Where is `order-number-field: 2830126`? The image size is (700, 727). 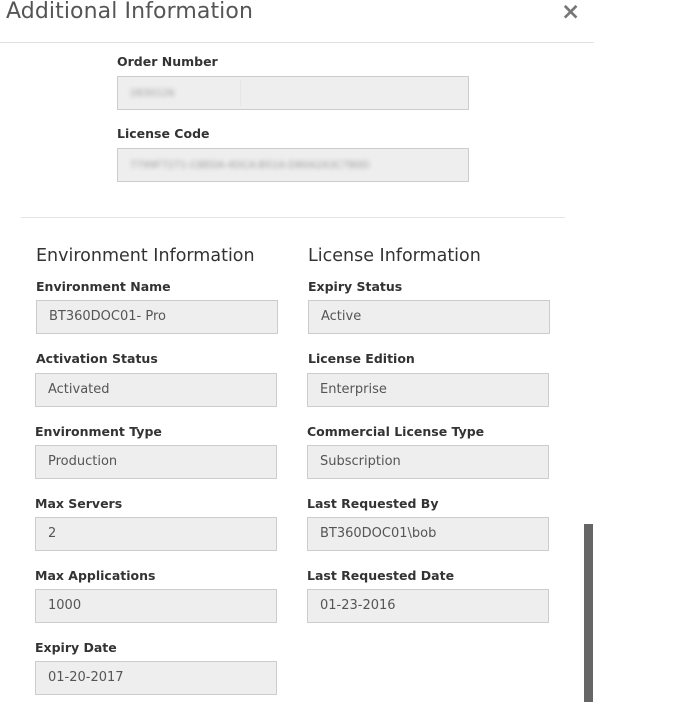
order-number-field: 2830126 is located at coordinates (293, 93).